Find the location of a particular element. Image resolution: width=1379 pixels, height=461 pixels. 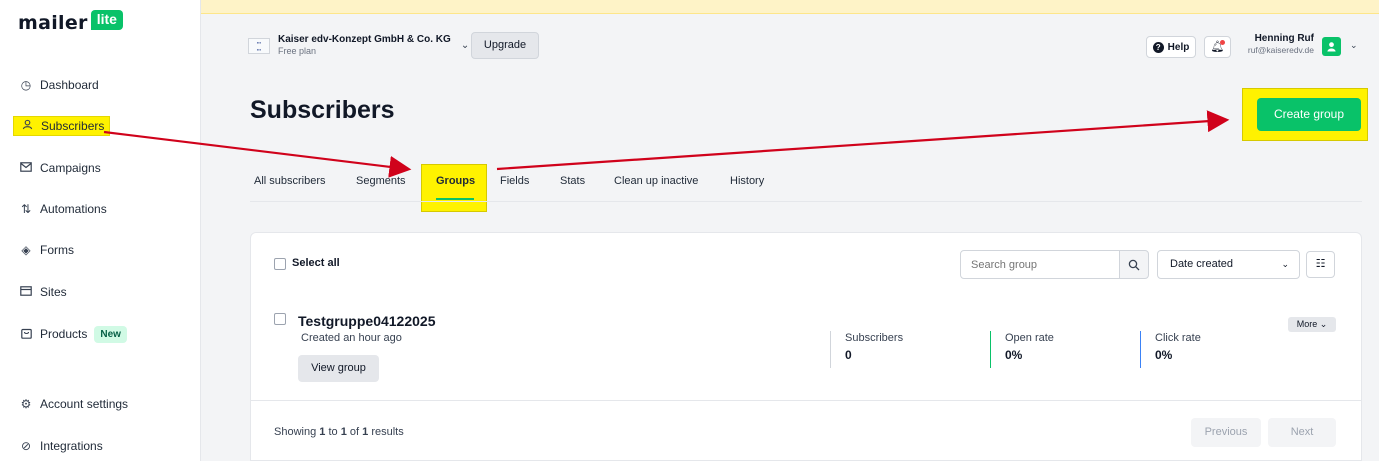

user-menu: Henning Ruf ruf@kaiseredv.de is located at coordinates (1276, 44).